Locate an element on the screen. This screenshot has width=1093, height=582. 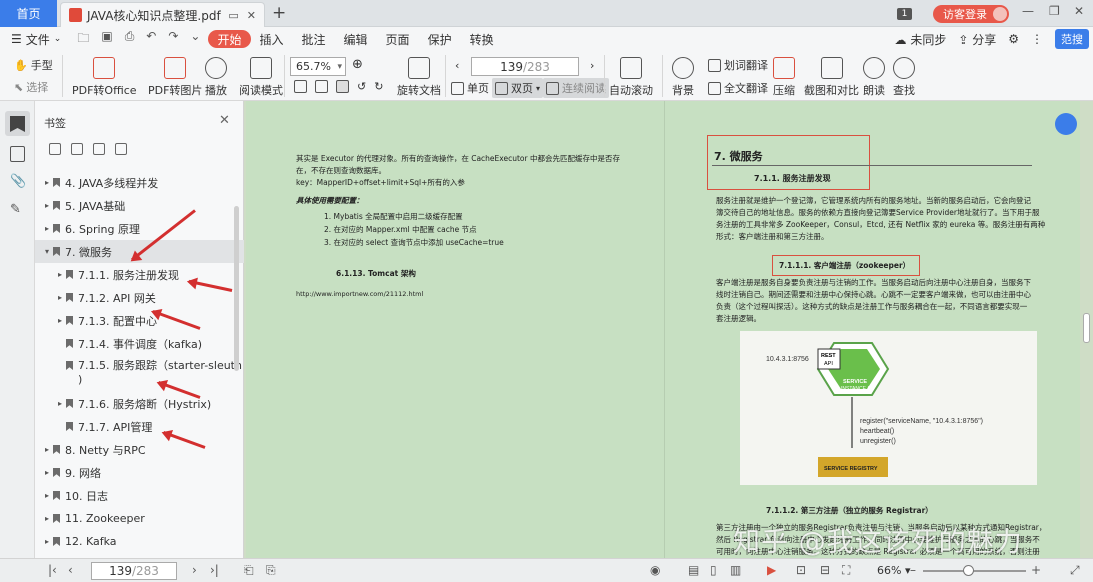
fit-page-icon is located at coordinates (321, 86).